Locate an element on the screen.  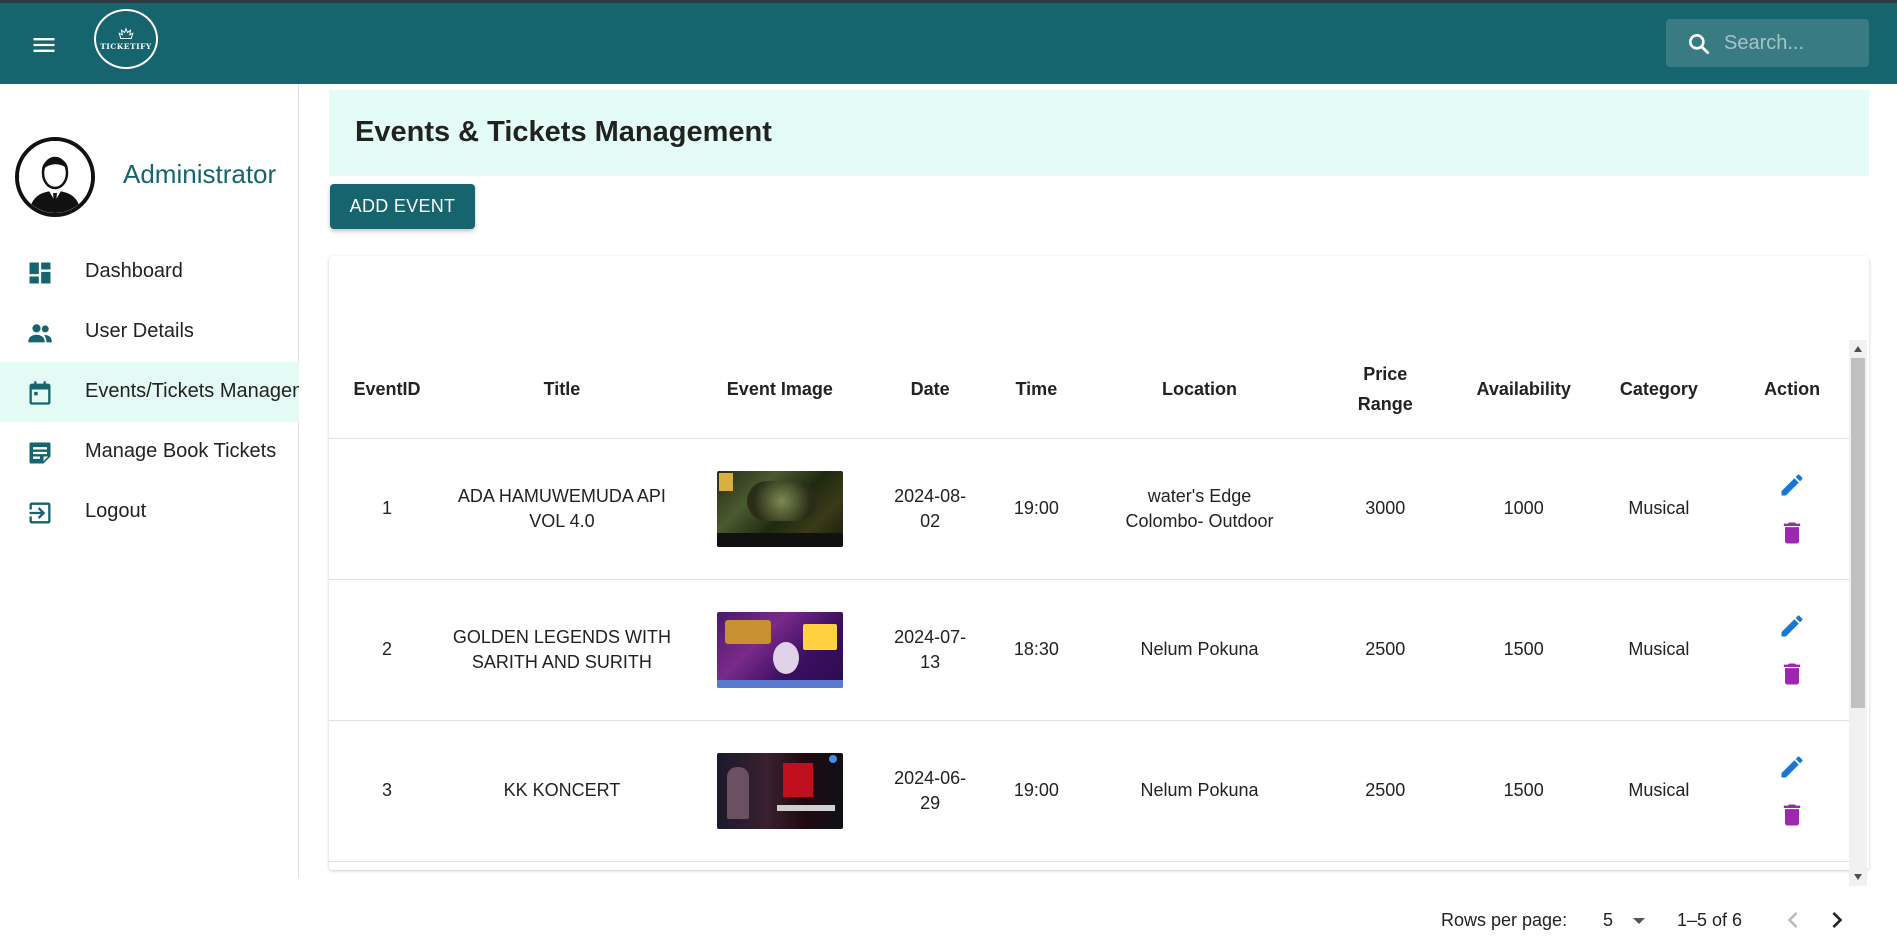
sidebar-item-dashboard: Dashboard is located at coordinates (149, 272).